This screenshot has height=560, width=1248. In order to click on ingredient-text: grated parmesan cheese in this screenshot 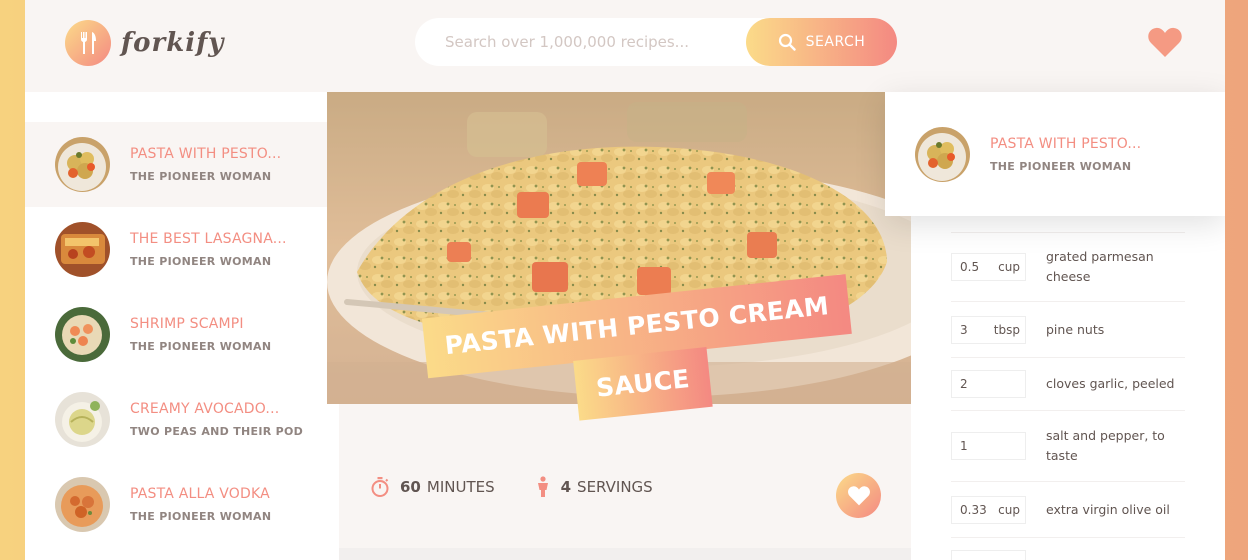, I will do `click(1100, 266)`.